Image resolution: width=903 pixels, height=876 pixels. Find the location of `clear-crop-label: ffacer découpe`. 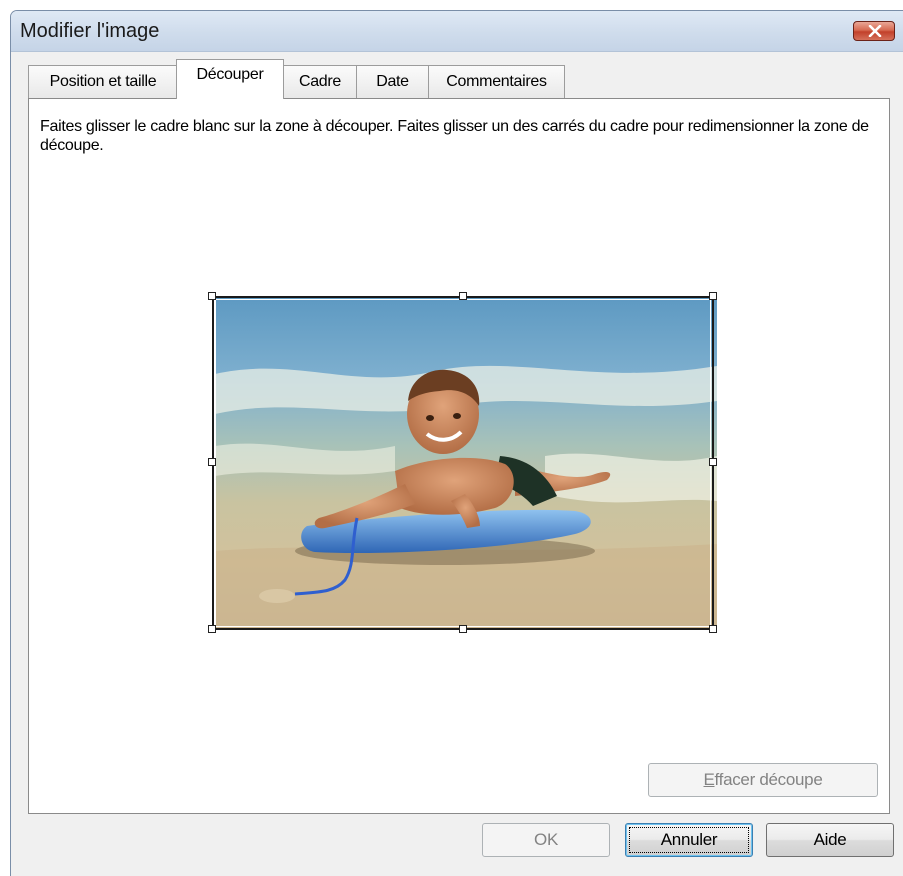

clear-crop-label: ffacer découpe is located at coordinates (768, 779).